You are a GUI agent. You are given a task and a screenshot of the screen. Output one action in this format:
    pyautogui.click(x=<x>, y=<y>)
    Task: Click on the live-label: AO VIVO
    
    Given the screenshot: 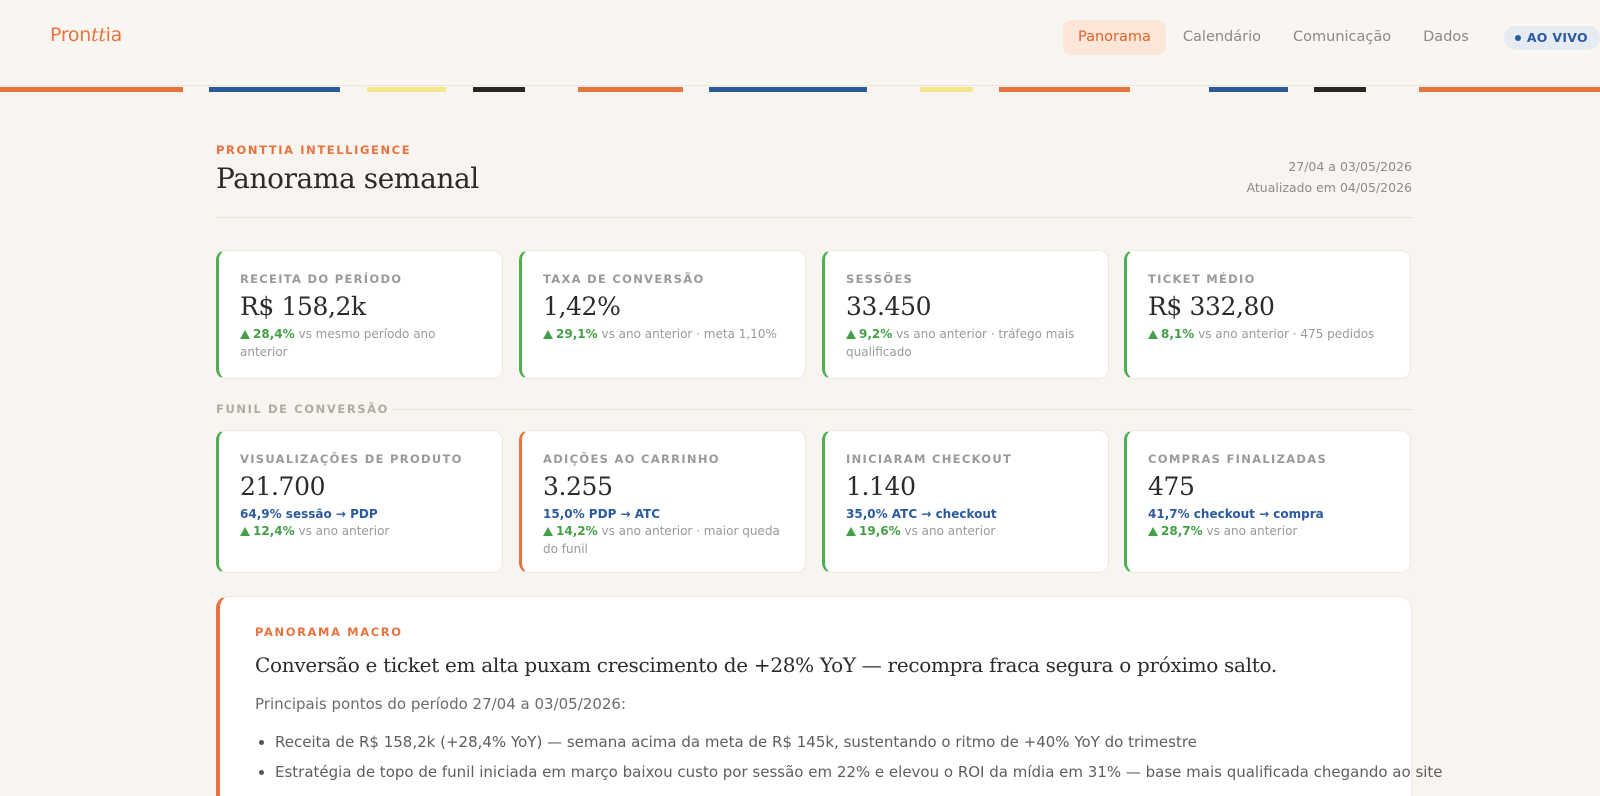 What is the action you would take?
    pyautogui.click(x=1557, y=37)
    